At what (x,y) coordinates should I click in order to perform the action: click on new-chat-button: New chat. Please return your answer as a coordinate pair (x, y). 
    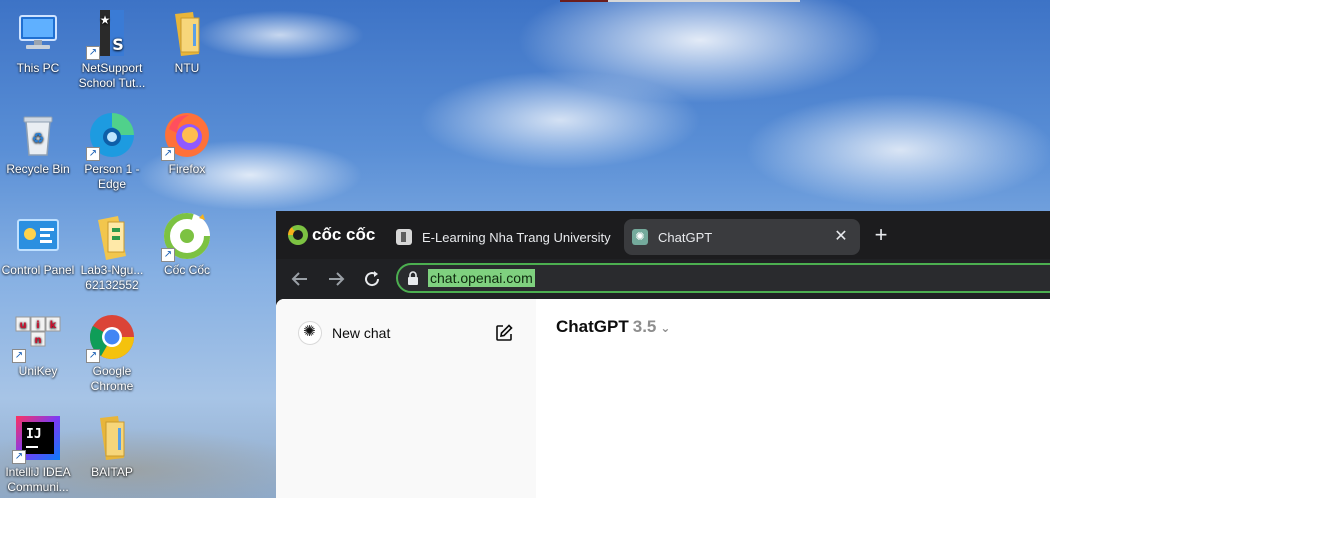
    Looking at the image, I should click on (406, 333).